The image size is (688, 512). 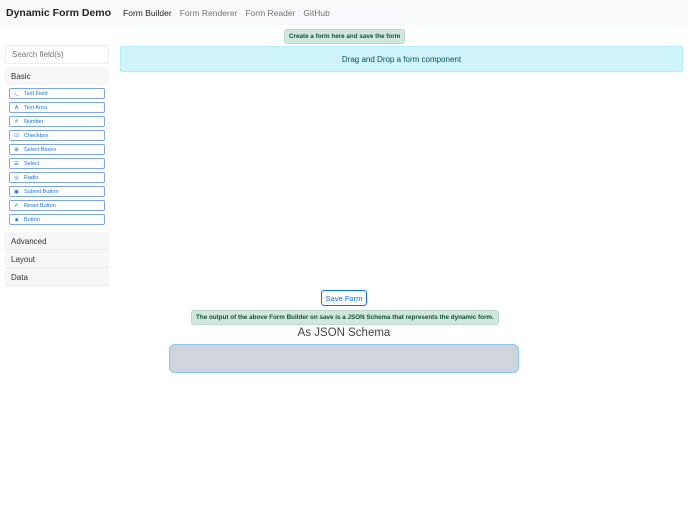 What do you see at coordinates (16, 107) in the screenshot?
I see `font-icon: A` at bounding box center [16, 107].